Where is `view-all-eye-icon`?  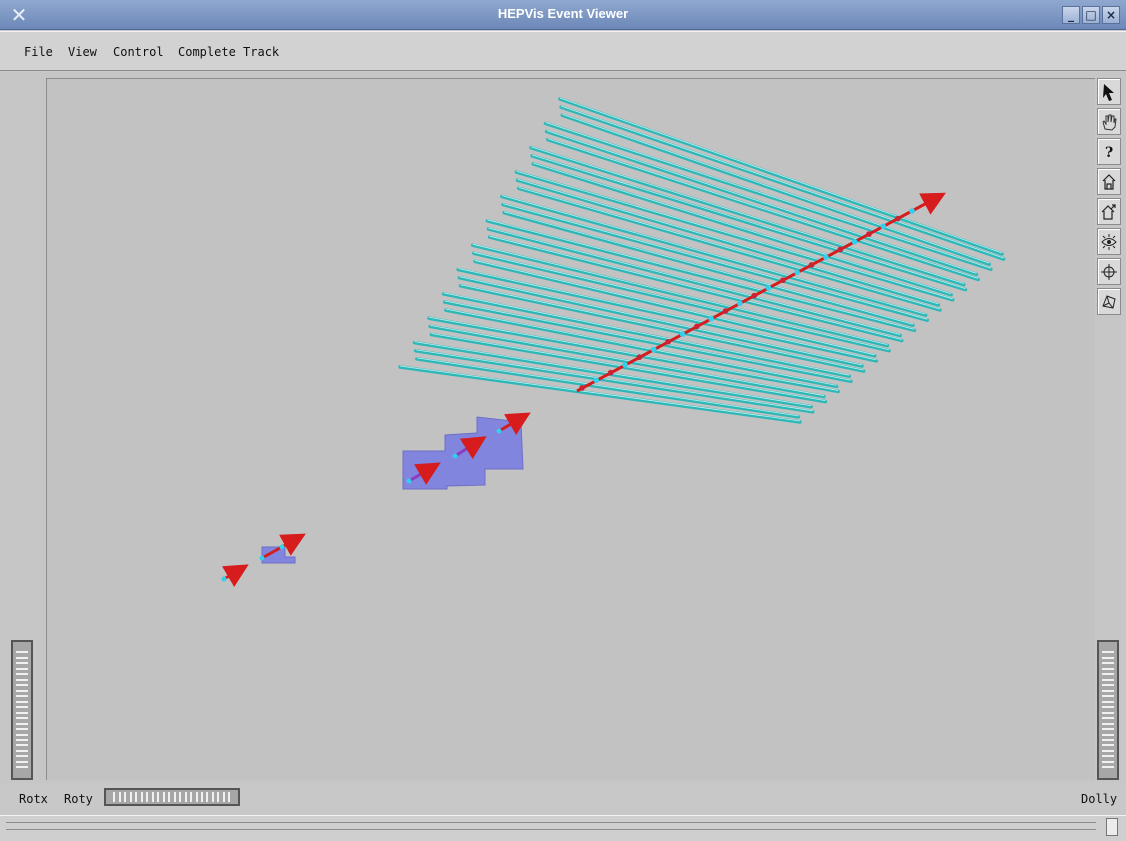
view-all-eye-icon is located at coordinates (1109, 242).